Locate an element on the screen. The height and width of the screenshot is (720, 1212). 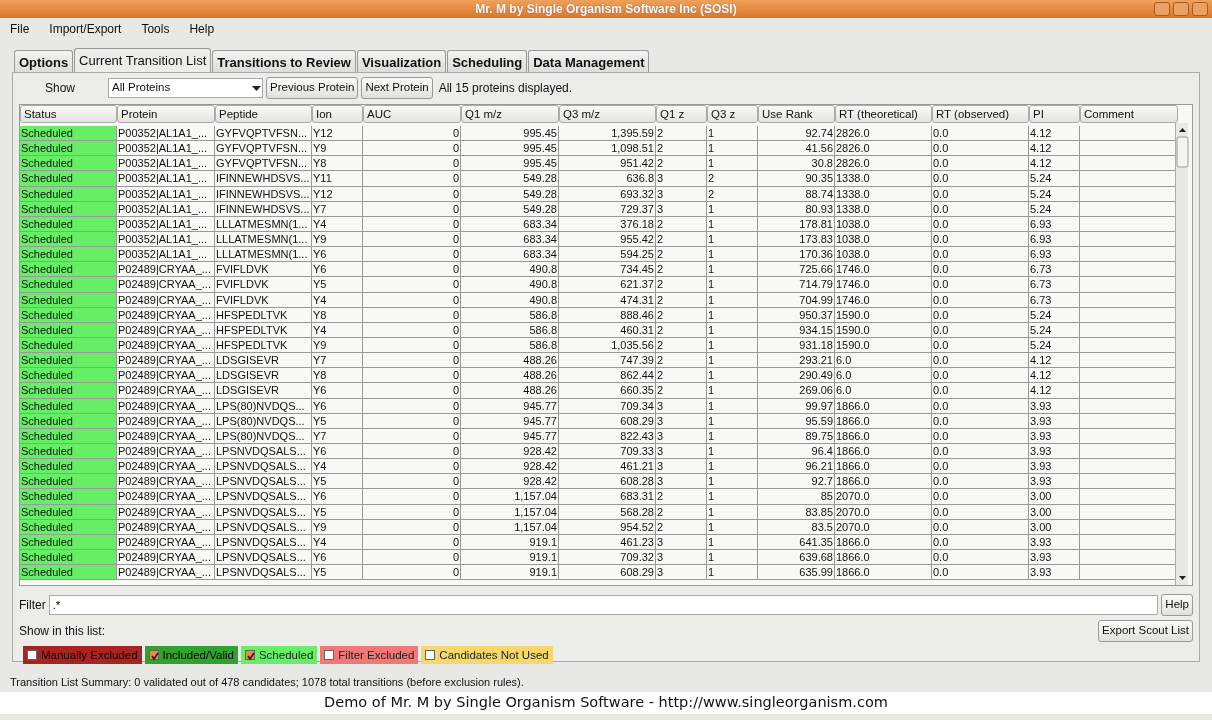
table-cell: 293.21 is located at coordinates (796, 361).